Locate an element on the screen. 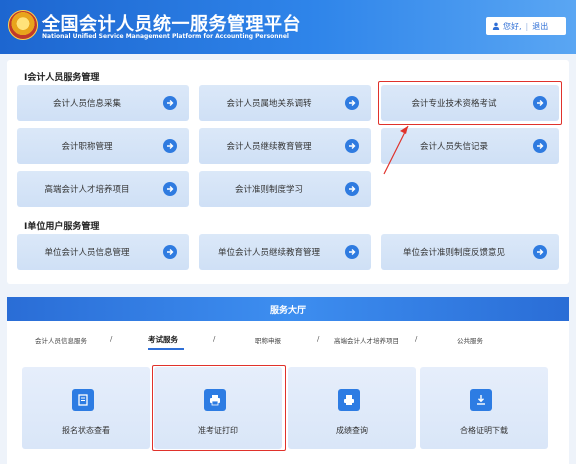  tile-unit-continuing-education: 单位会计人员继续教育管理 is located at coordinates (285, 252).